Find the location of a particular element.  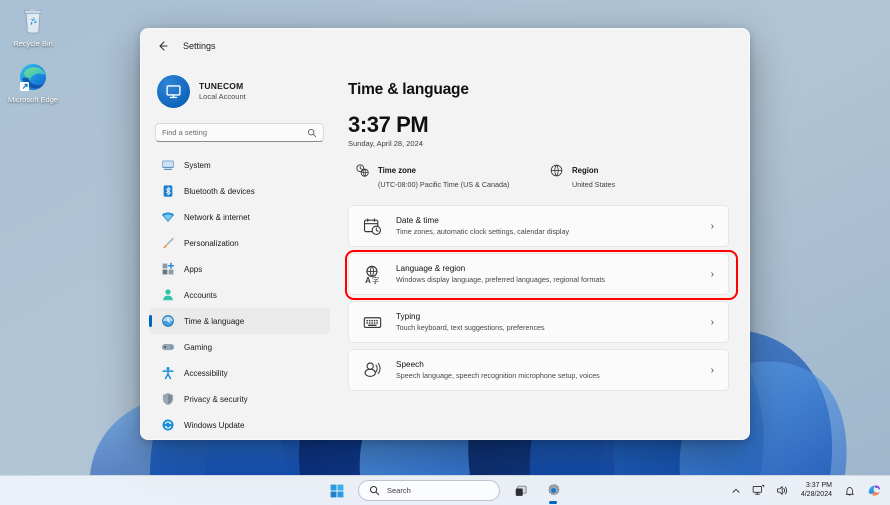

sidebar-item-label: Personalization is located at coordinates (211, 243).